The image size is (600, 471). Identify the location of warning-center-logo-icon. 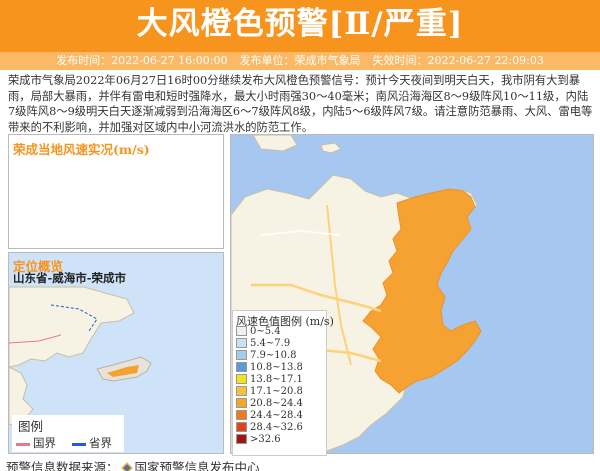
(126, 466).